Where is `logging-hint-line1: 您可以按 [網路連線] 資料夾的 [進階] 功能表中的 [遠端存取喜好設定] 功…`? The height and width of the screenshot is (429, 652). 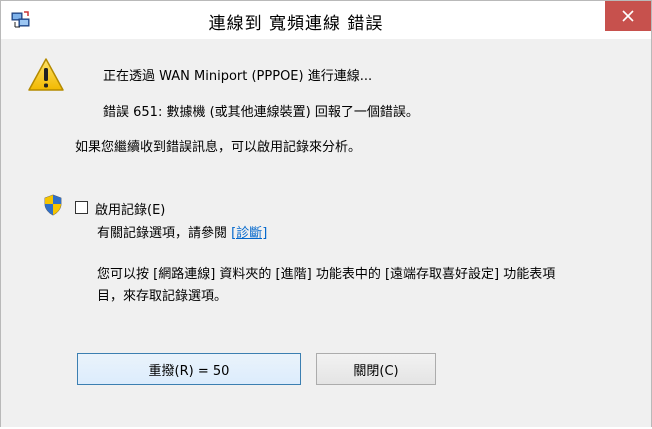
logging-hint-line1: 您可以按 [網路連線] 資料夾的 [進階] 功能表中的 [遠端存取喜好設定] 功… is located at coordinates (326, 274).